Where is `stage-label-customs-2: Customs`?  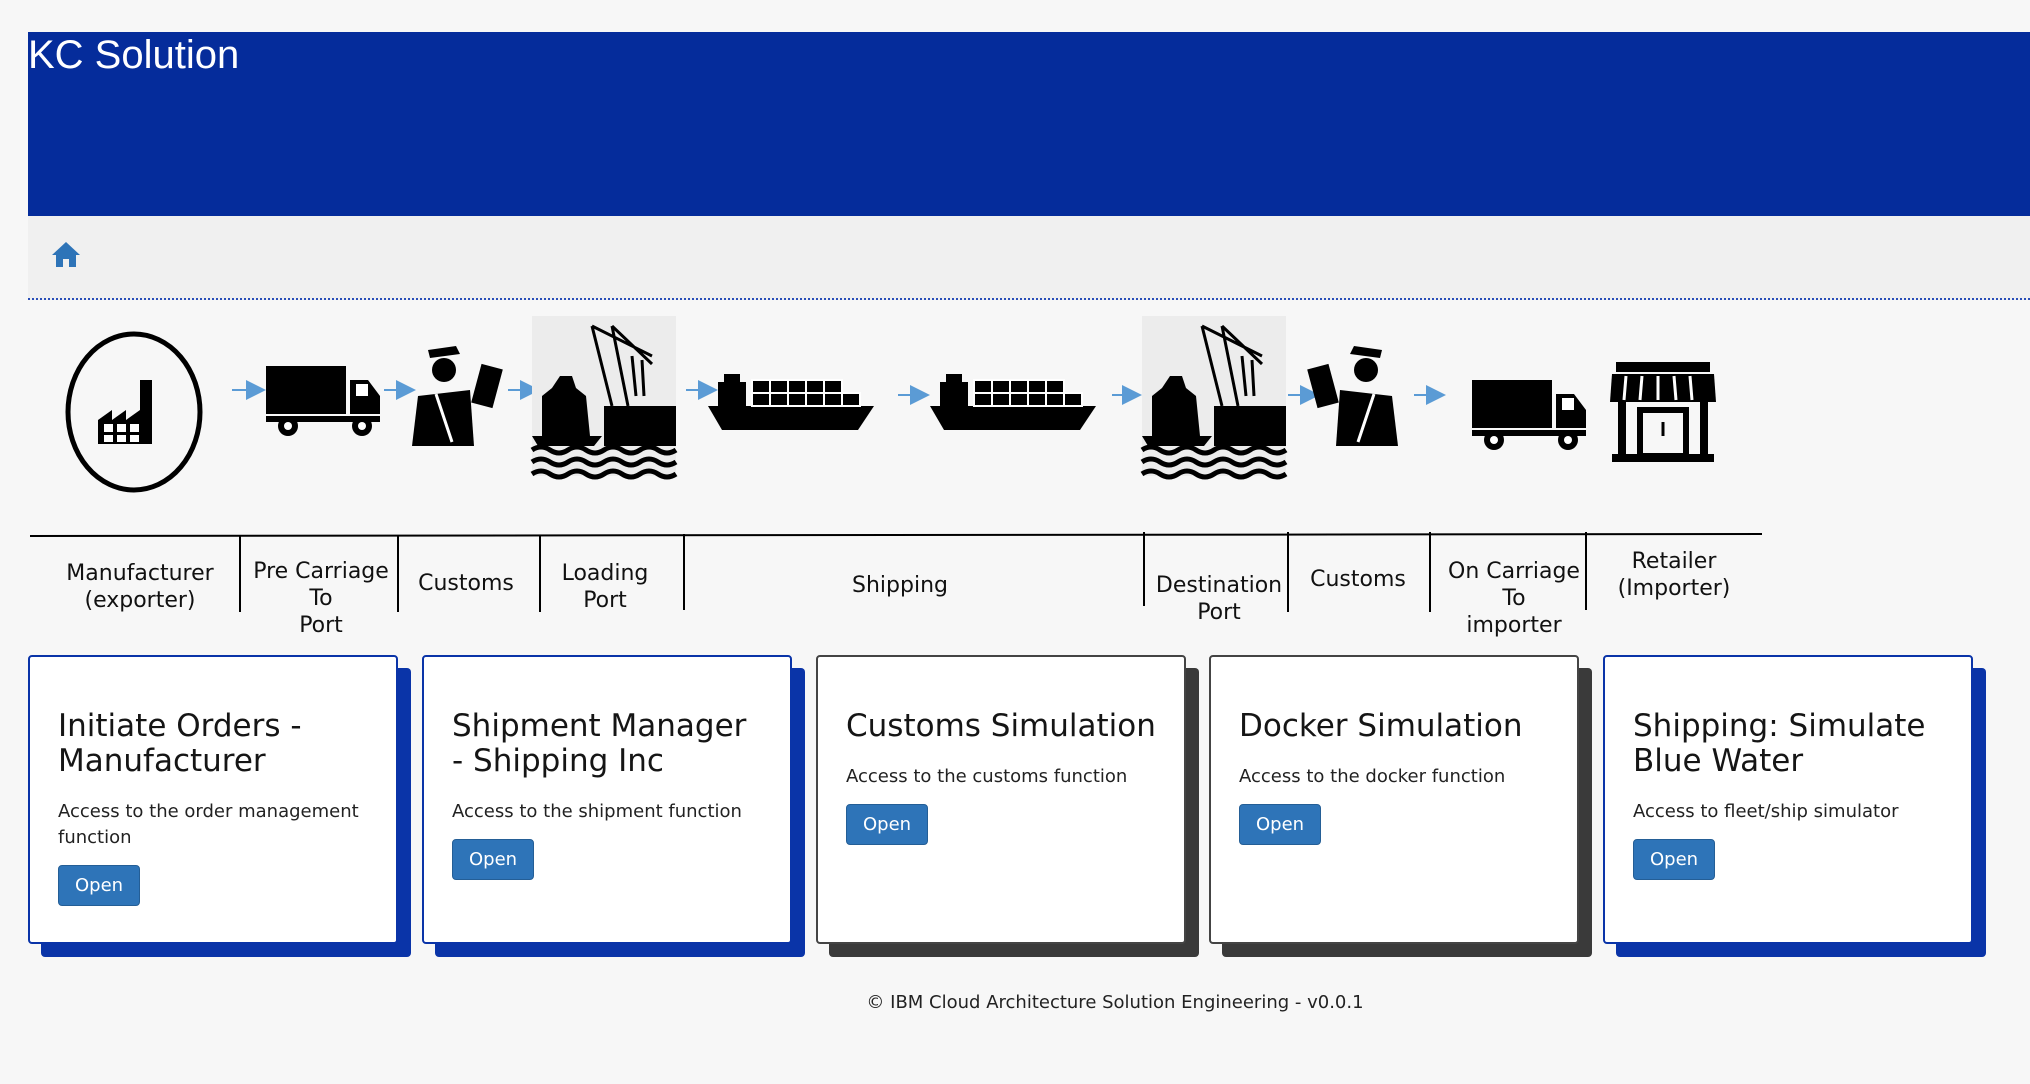 stage-label-customs-2: Customs is located at coordinates (1358, 579).